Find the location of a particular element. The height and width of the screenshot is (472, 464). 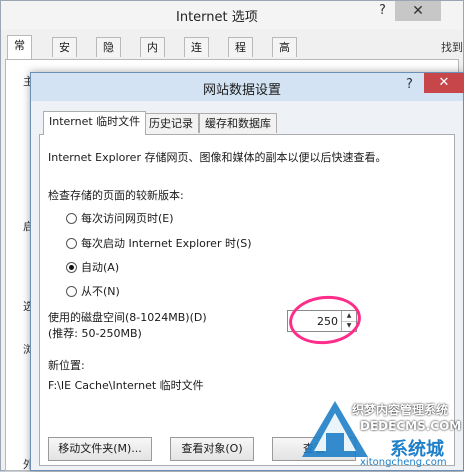

tab-privacy: 隐私 is located at coordinates (108, 55).